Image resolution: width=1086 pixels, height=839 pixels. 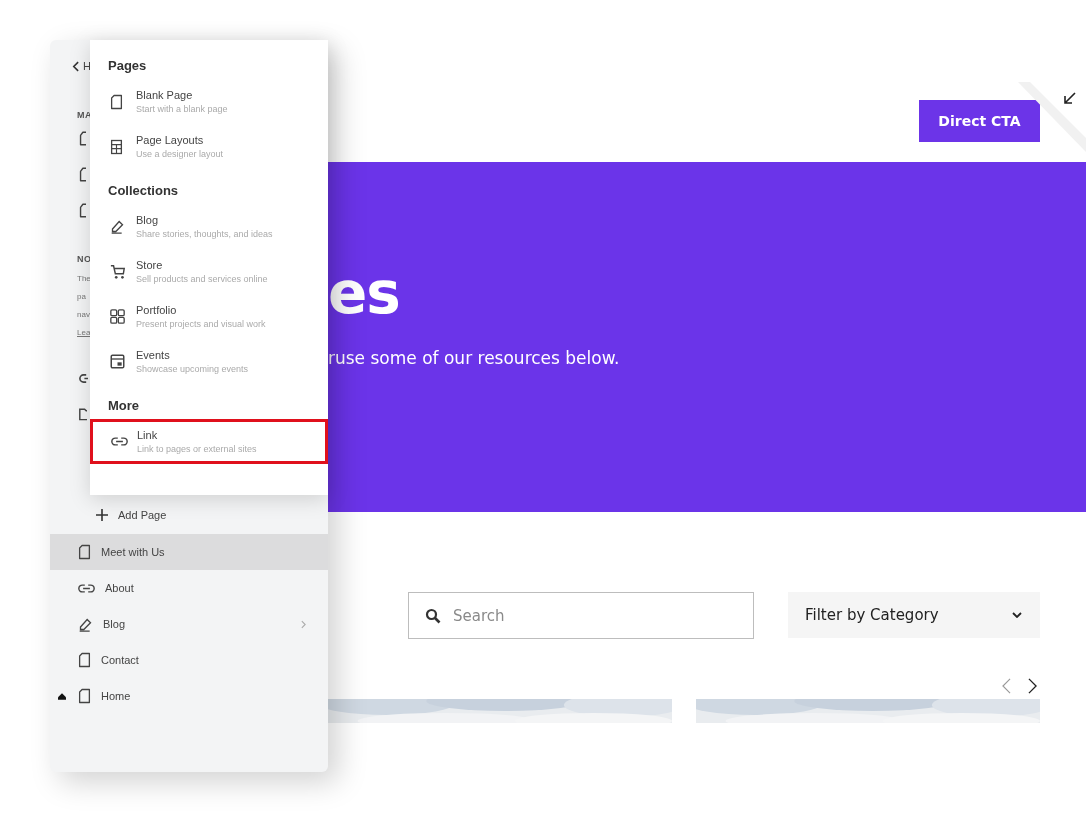 What do you see at coordinates (118, 271) in the screenshot?
I see `cart-icon` at bounding box center [118, 271].